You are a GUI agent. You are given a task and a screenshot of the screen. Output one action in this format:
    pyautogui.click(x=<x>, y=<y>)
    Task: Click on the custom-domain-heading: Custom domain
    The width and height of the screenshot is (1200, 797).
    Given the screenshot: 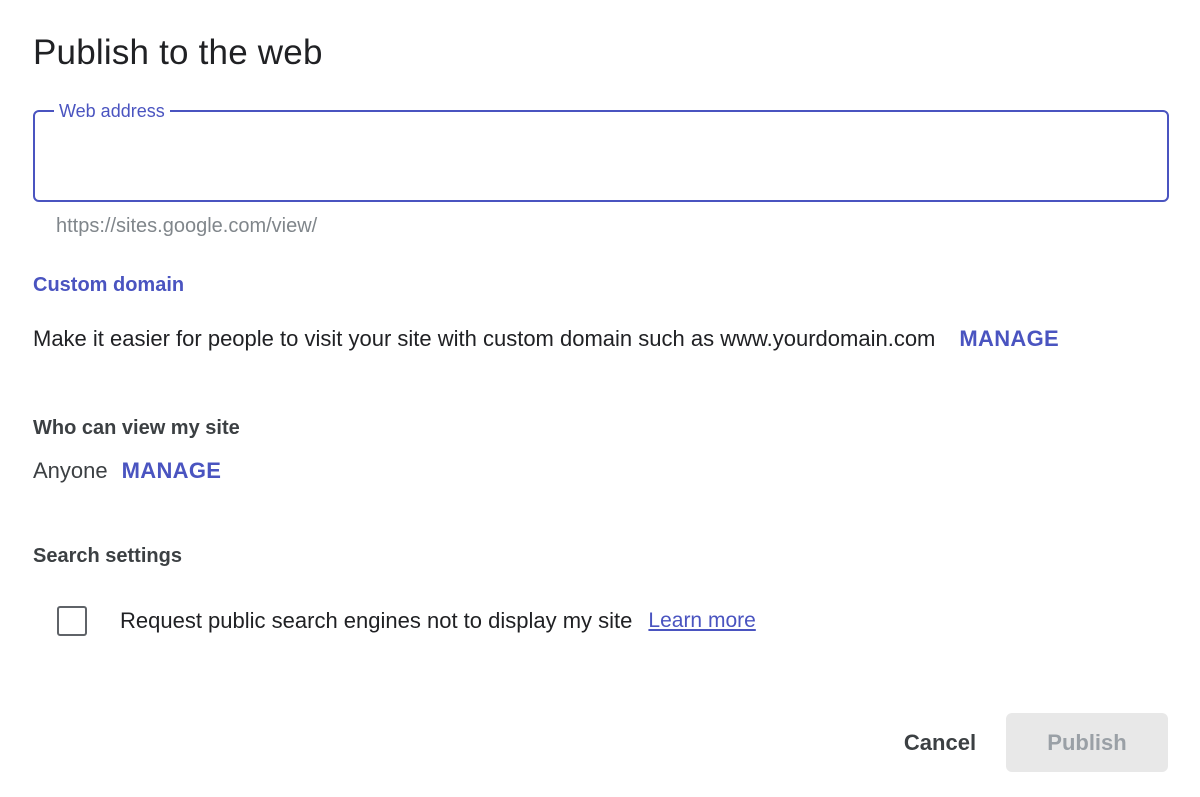 What is the action you would take?
    pyautogui.click(x=109, y=285)
    